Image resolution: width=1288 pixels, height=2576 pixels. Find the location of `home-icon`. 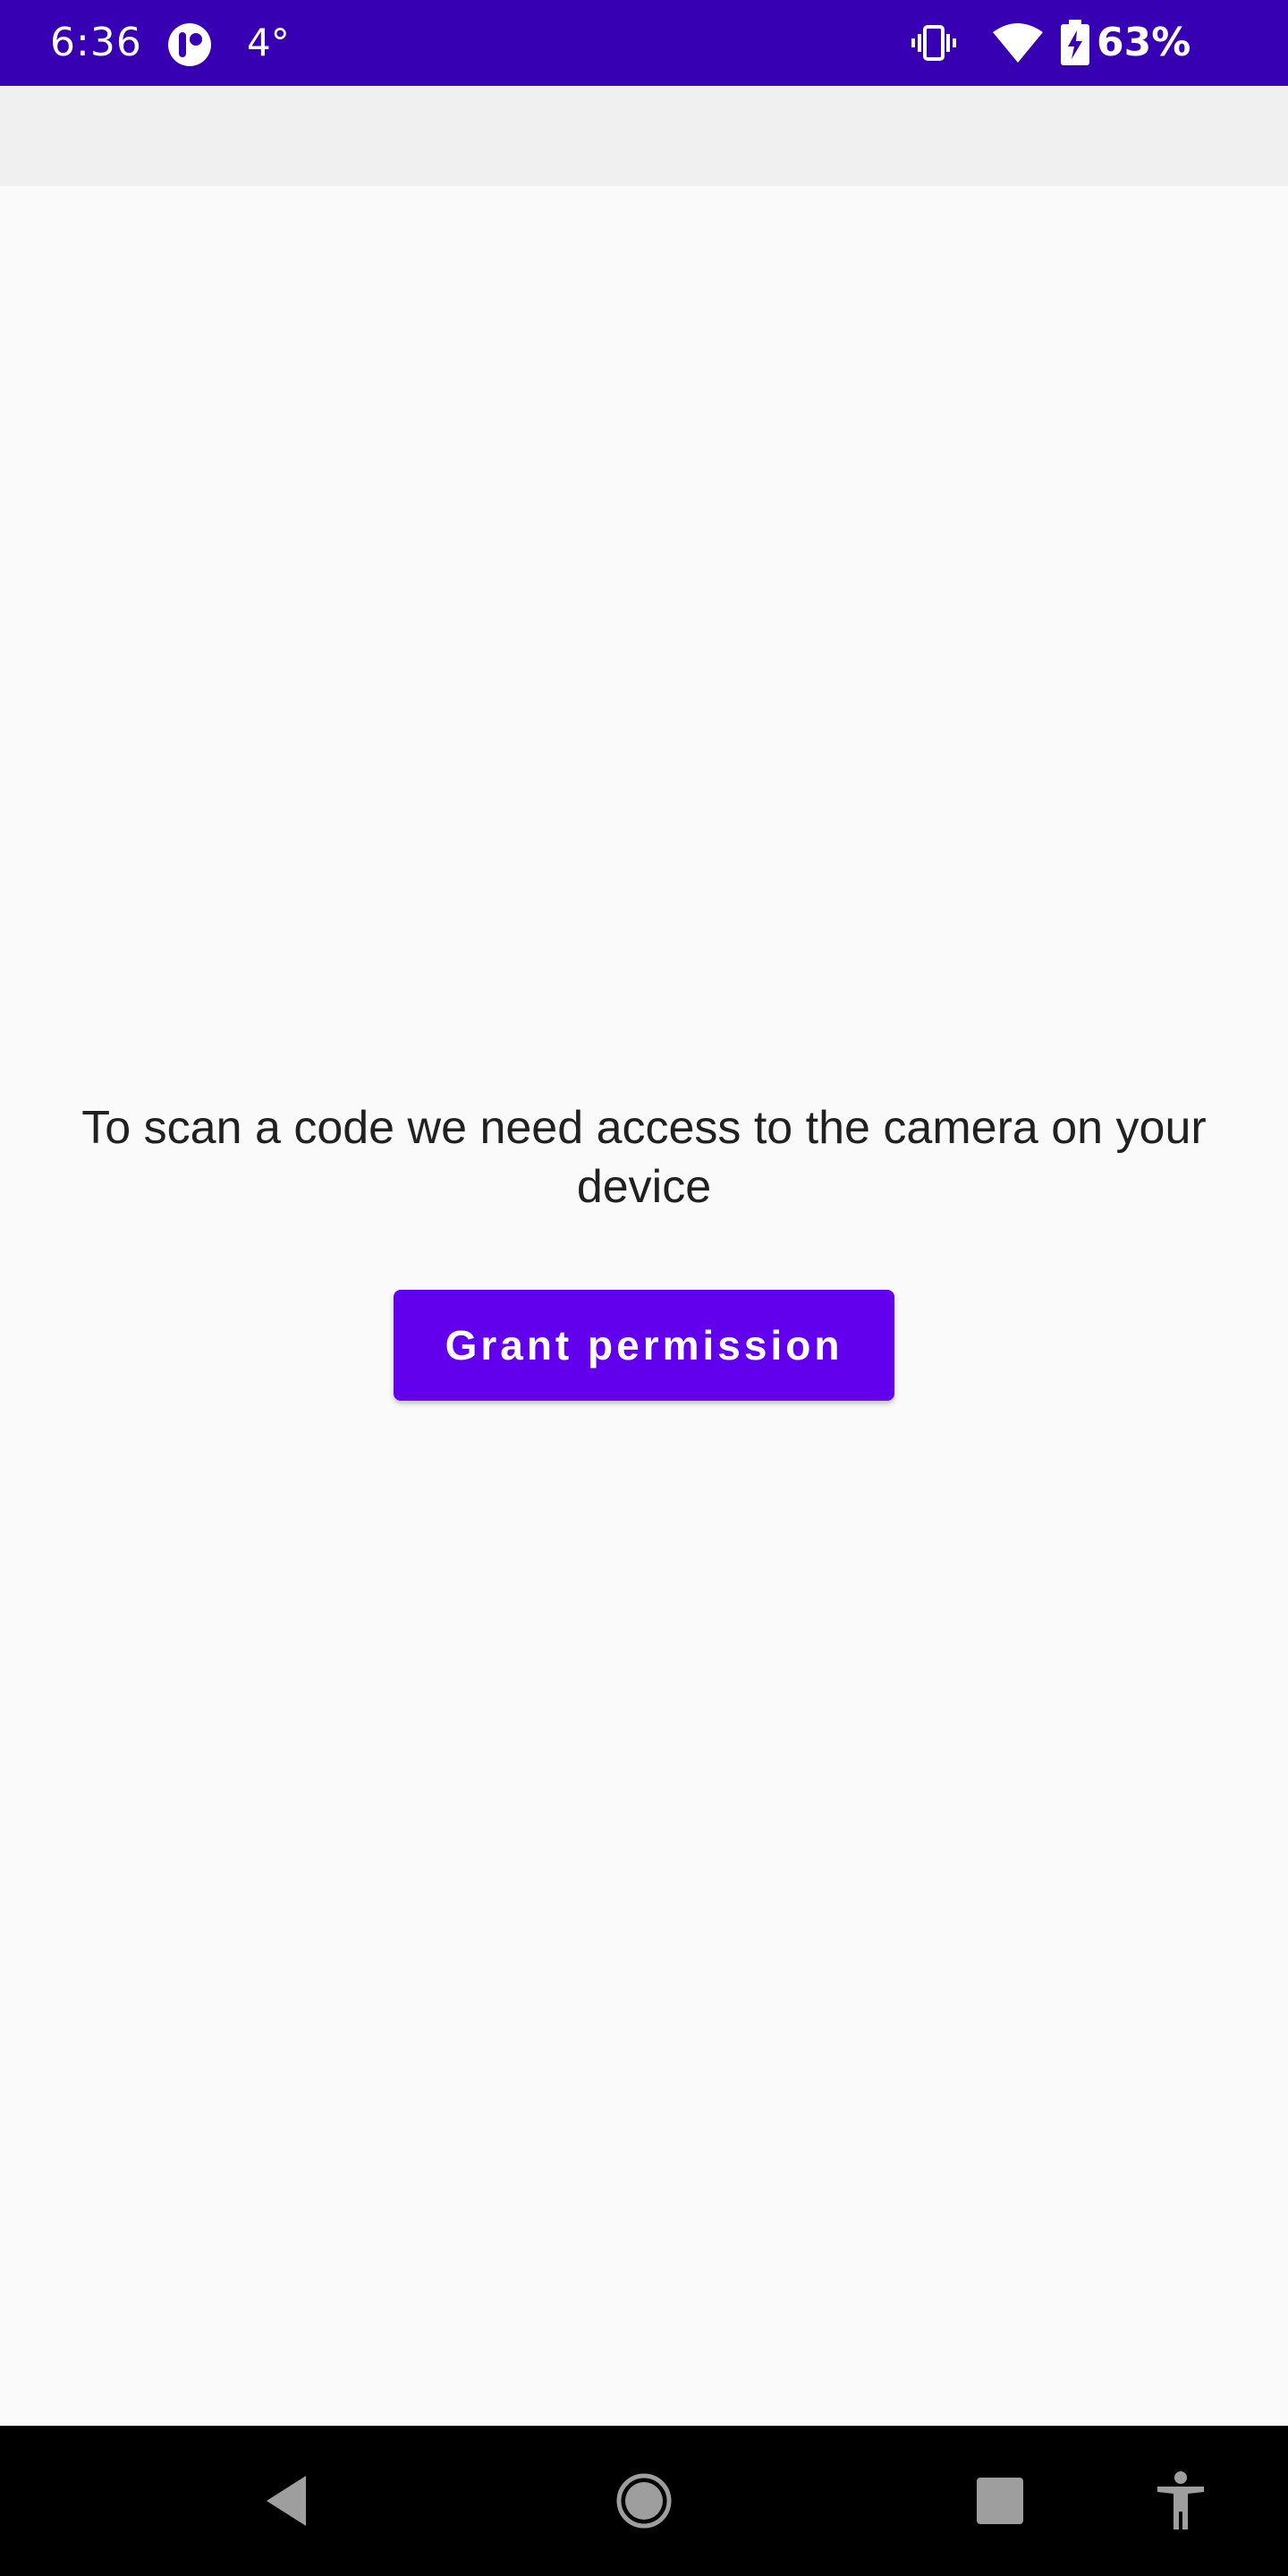

home-icon is located at coordinates (644, 2501).